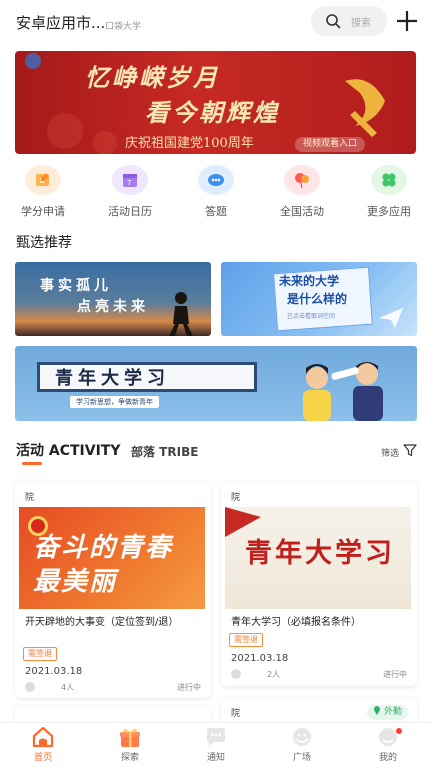 This screenshot has width=432, height=768. Describe the element at coordinates (43, 737) in the screenshot. I see `home-icon` at that location.